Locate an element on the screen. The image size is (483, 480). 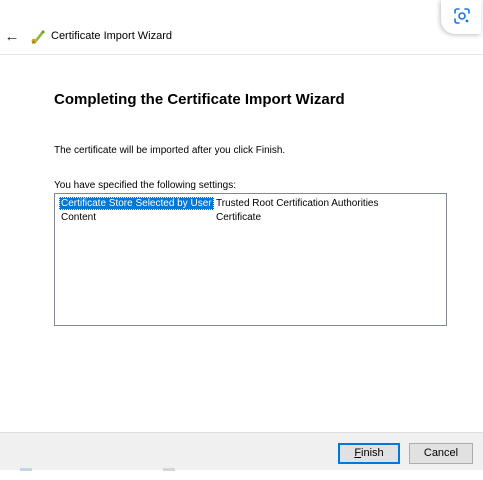
lens-button is located at coordinates (461, 17).